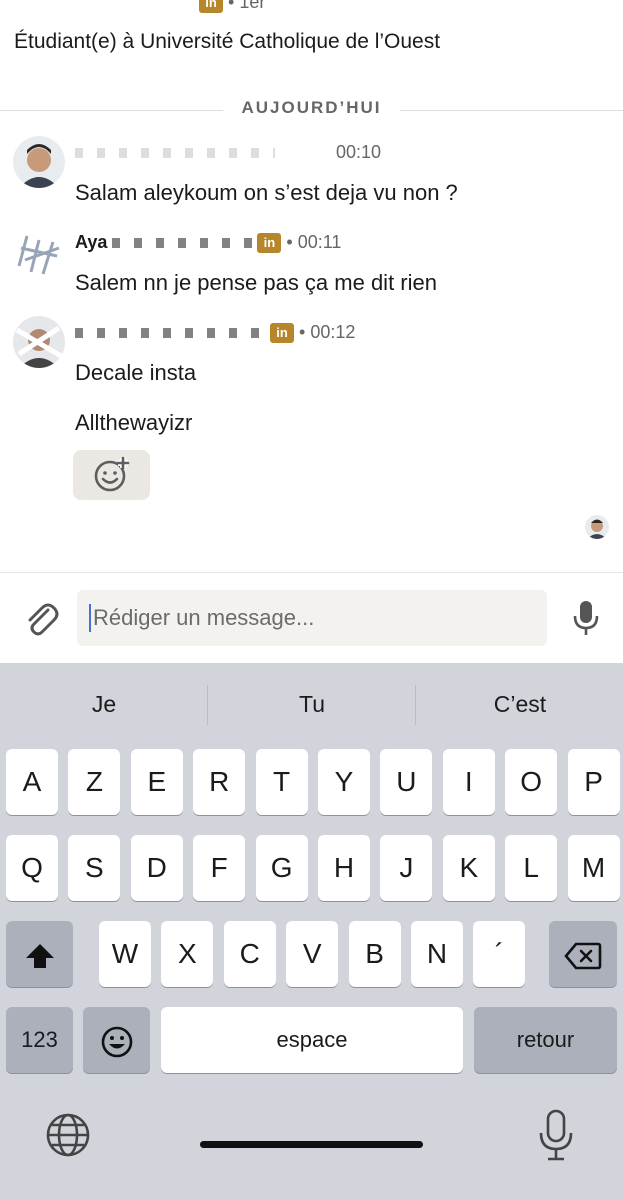 The width and height of the screenshot is (623, 1200). I want to click on emoji-icon, so click(116, 1041).